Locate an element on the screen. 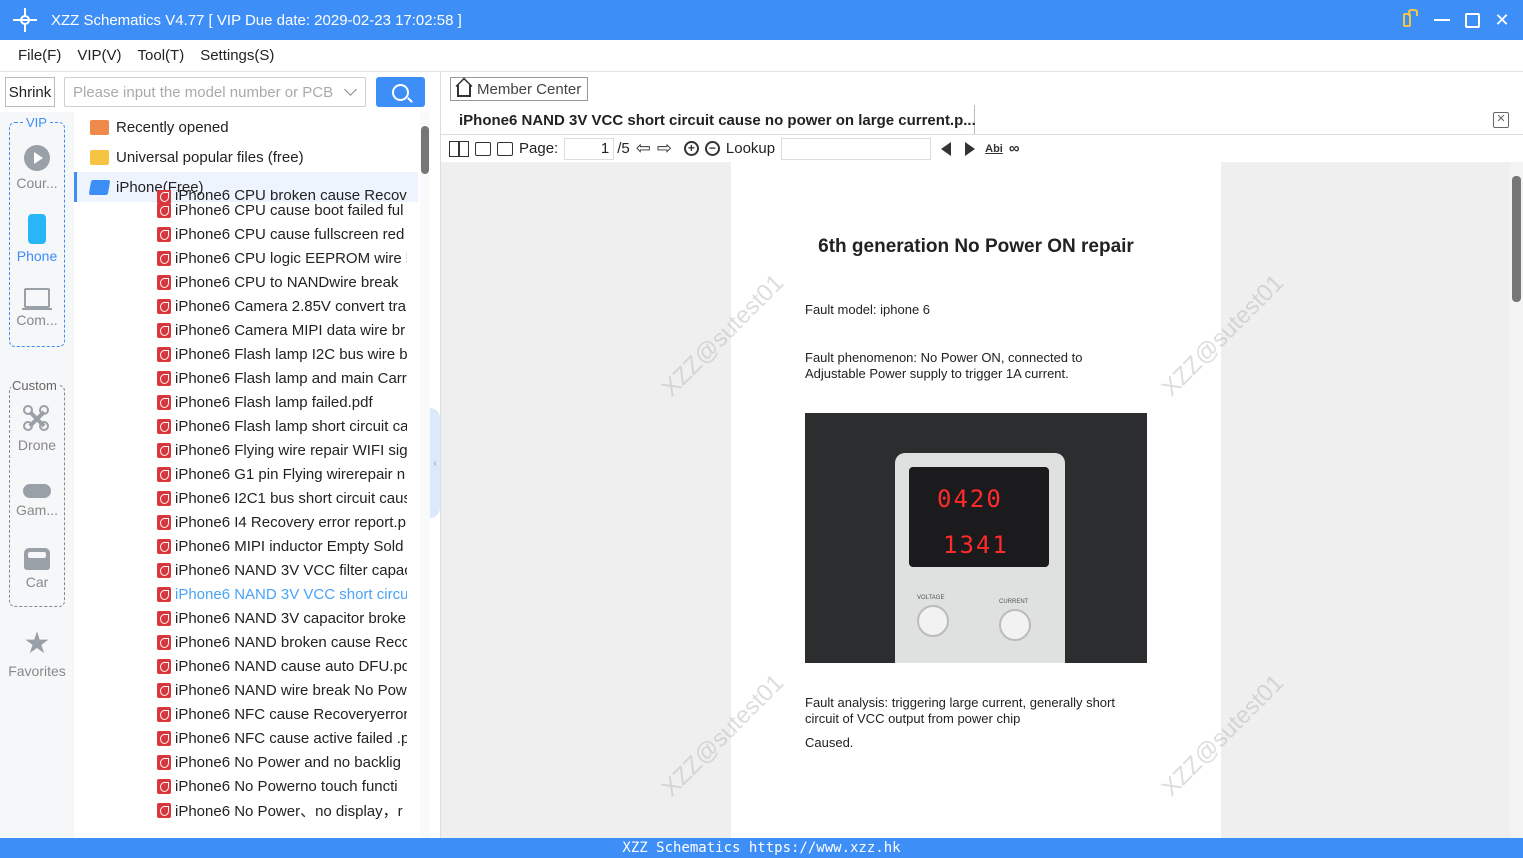 The height and width of the screenshot is (858, 1523). minimize-button is located at coordinates (1442, 20).